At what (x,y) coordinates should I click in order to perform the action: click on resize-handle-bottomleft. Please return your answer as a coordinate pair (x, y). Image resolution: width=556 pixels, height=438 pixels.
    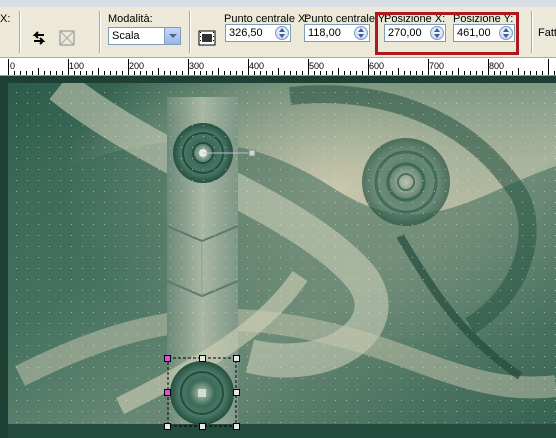
    Looking at the image, I should click on (167, 426).